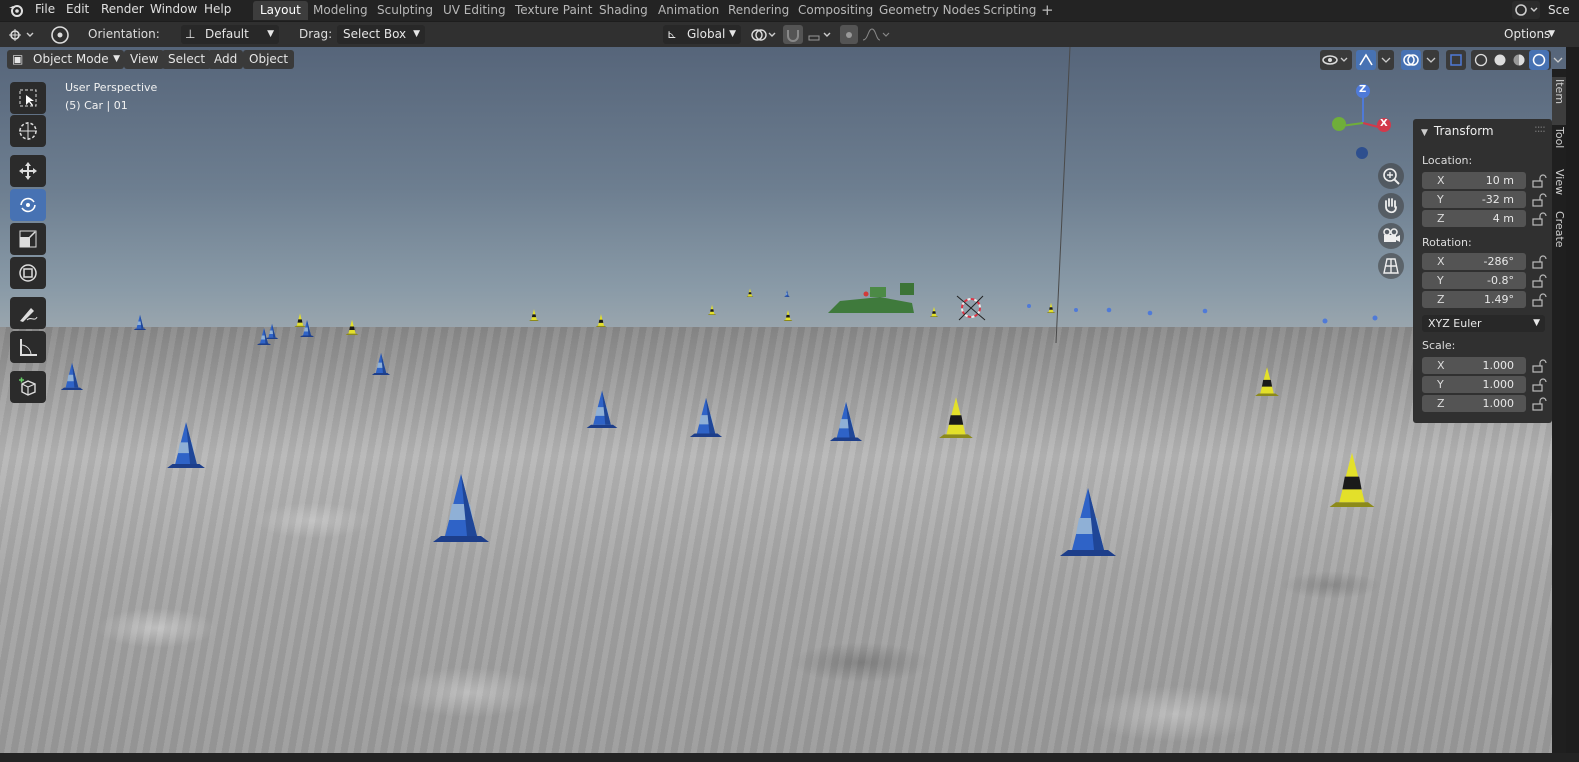 Image resolution: width=1579 pixels, height=762 pixels. I want to click on camera-view-icon, so click(1391, 236).